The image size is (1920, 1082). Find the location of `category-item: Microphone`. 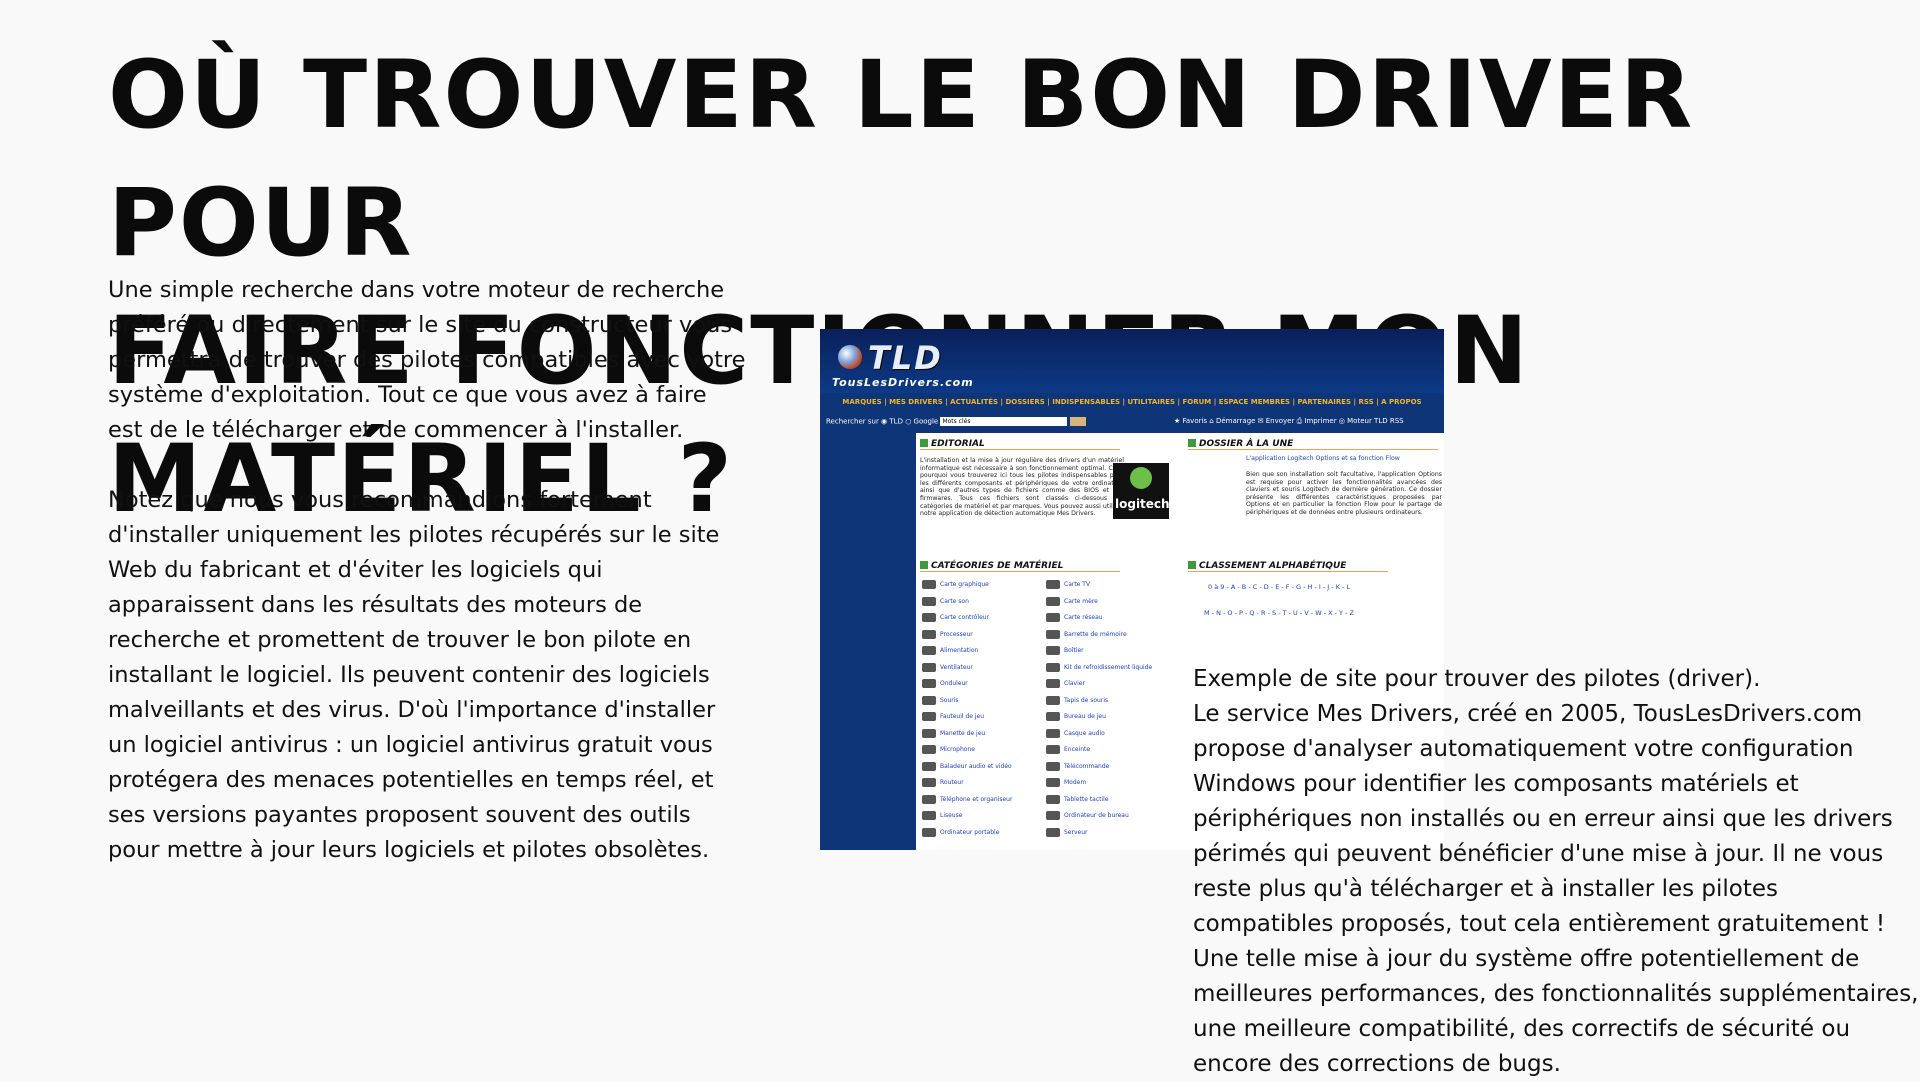

category-item: Microphone is located at coordinates (948, 749).